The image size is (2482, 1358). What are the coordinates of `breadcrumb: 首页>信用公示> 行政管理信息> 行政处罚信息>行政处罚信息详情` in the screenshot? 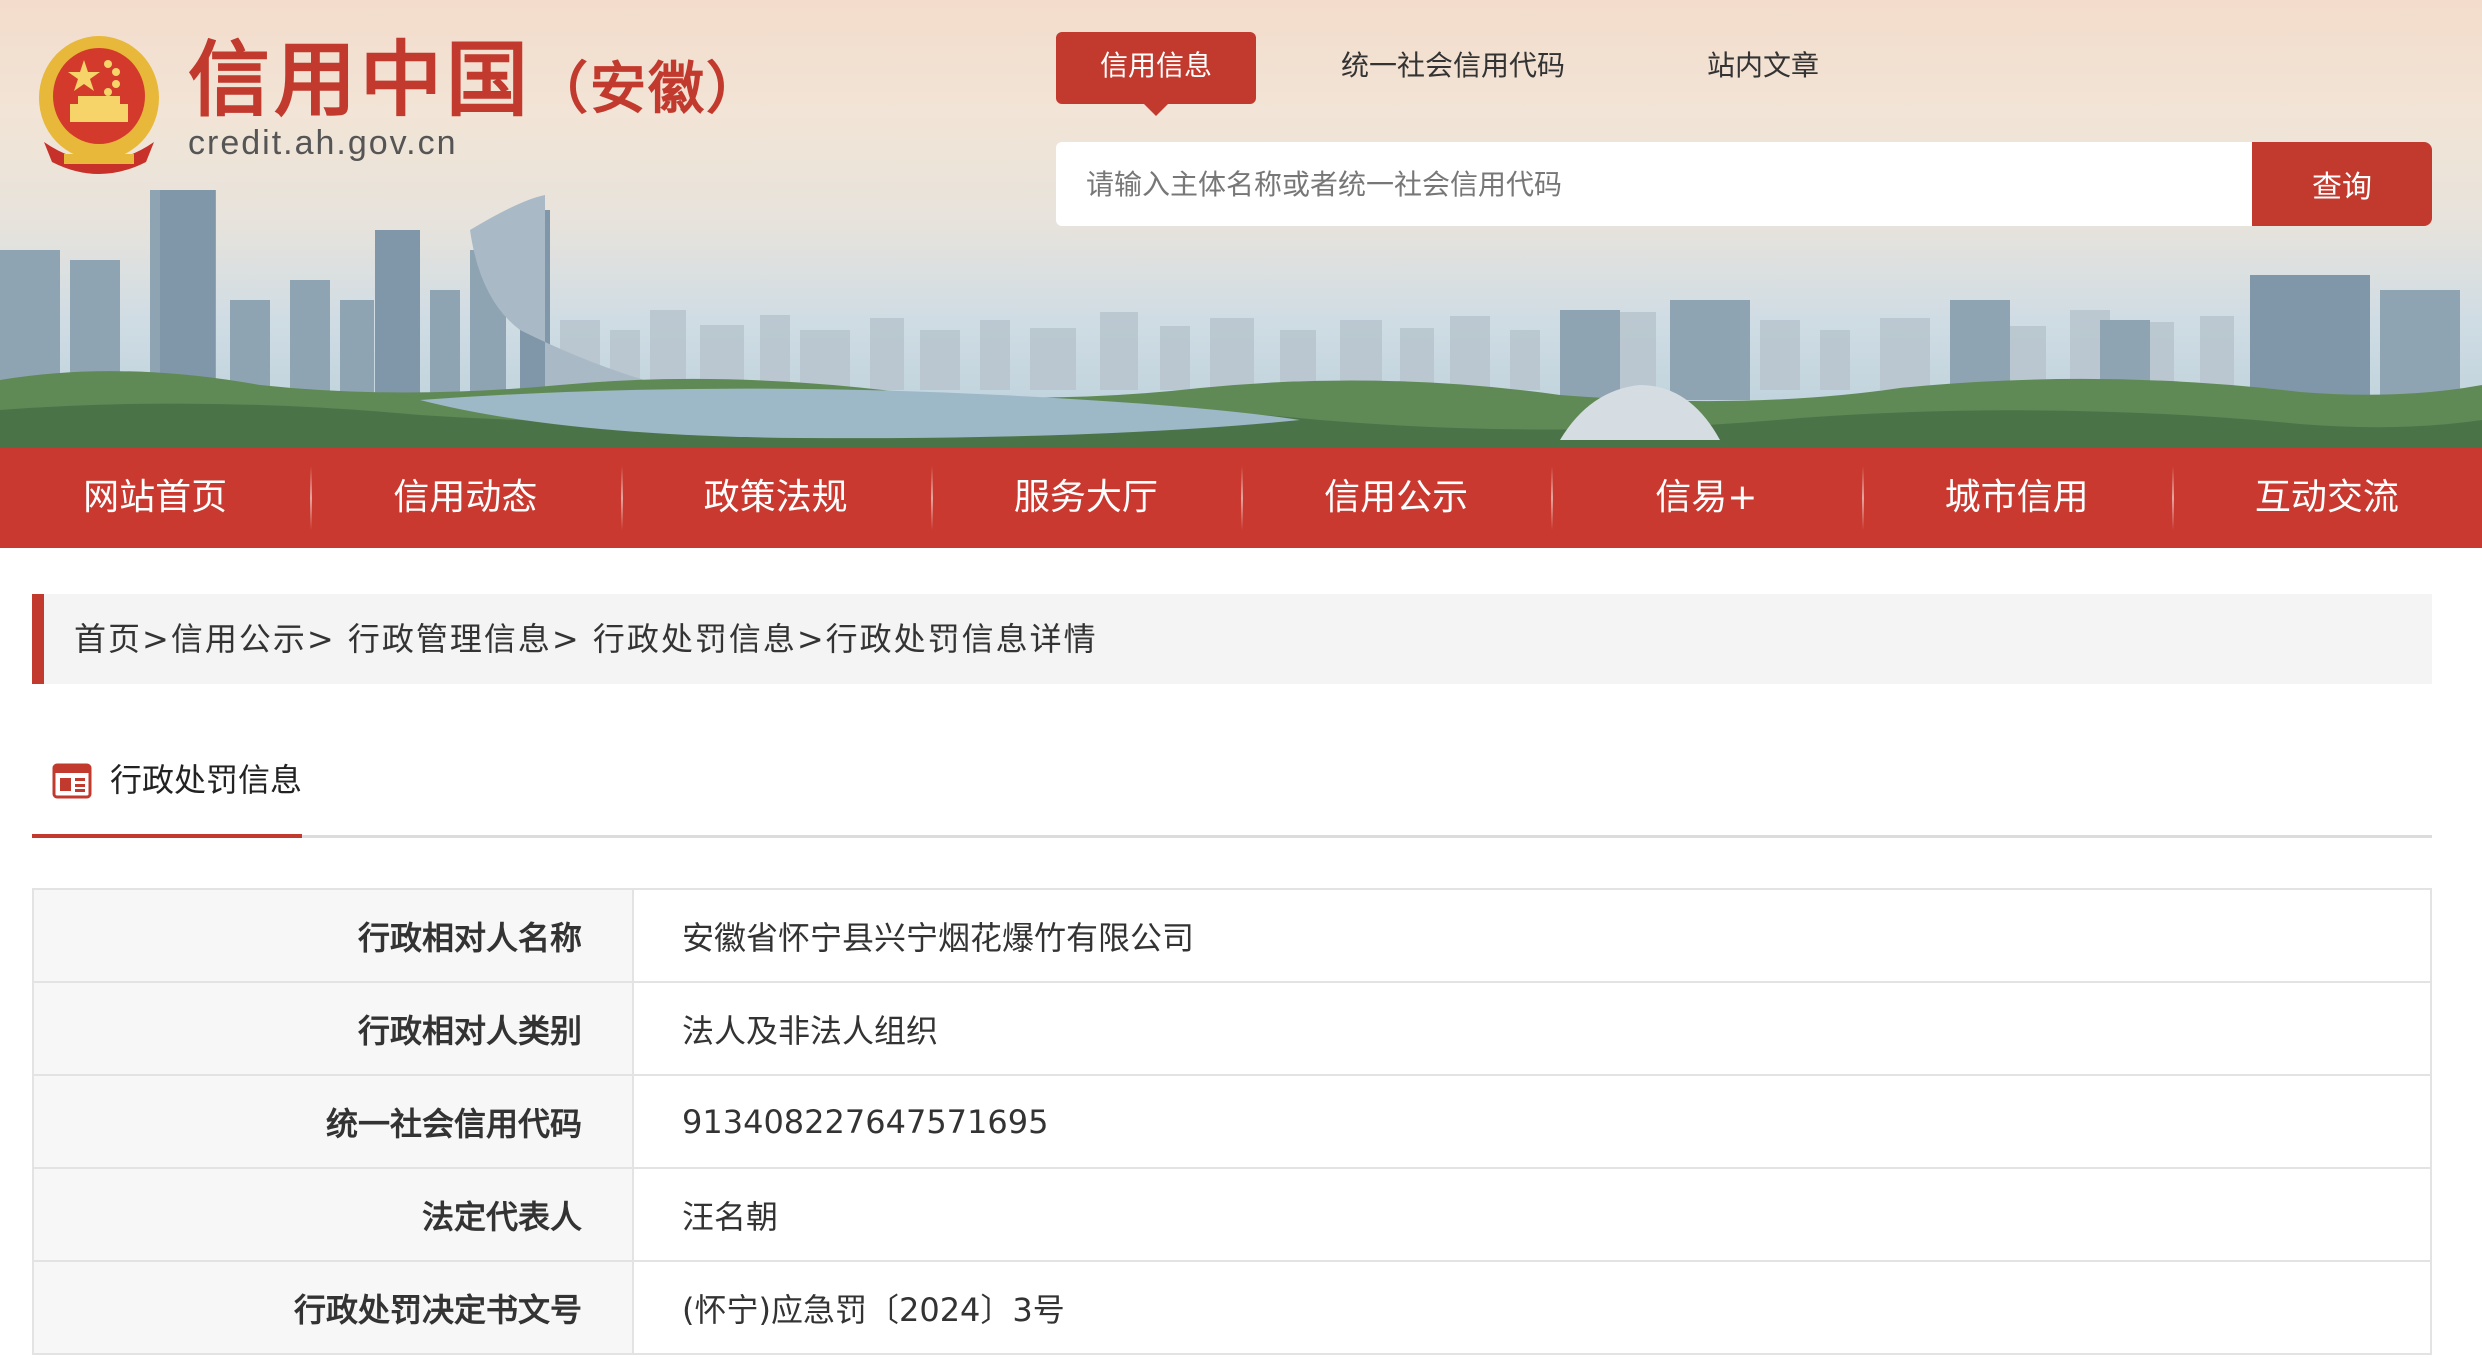 It's located at (1232, 639).